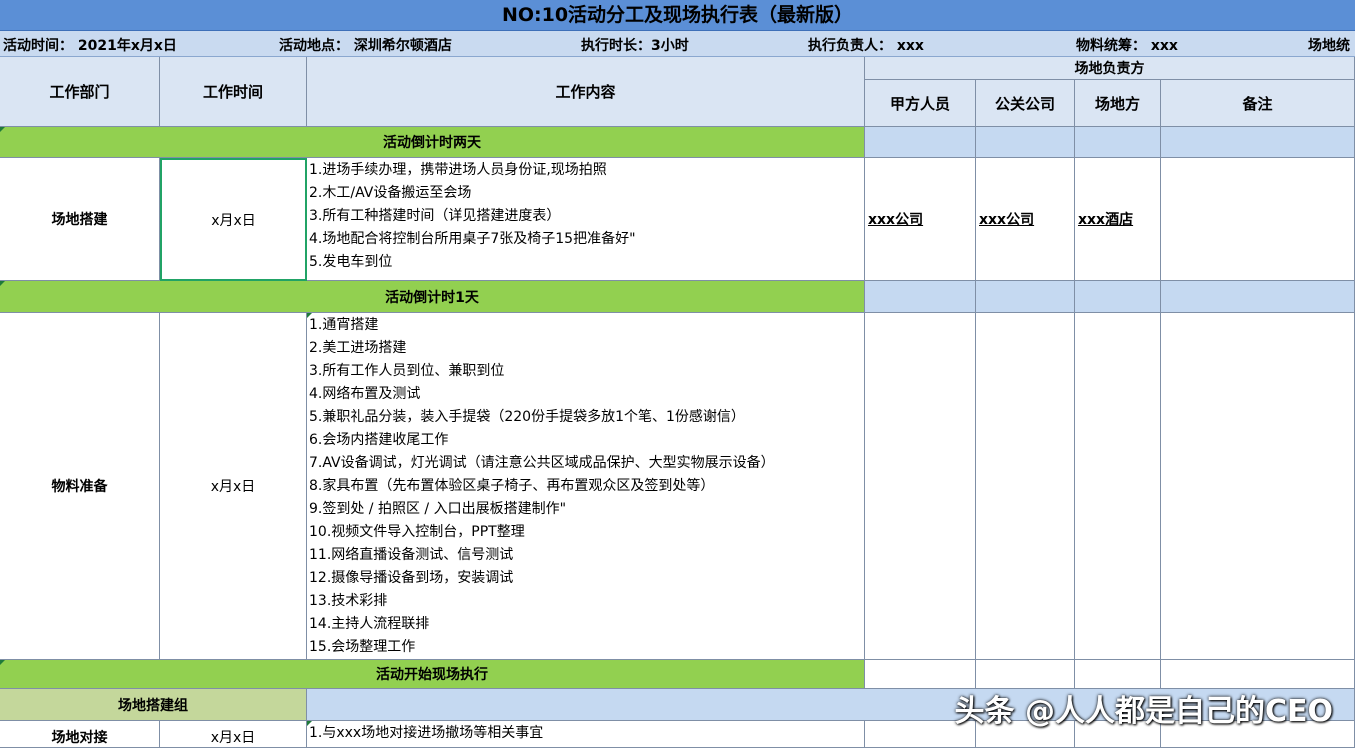 The height and width of the screenshot is (748, 1355). What do you see at coordinates (153, 705) in the screenshot?
I see `group-label-cell: 场地搭建组` at bounding box center [153, 705].